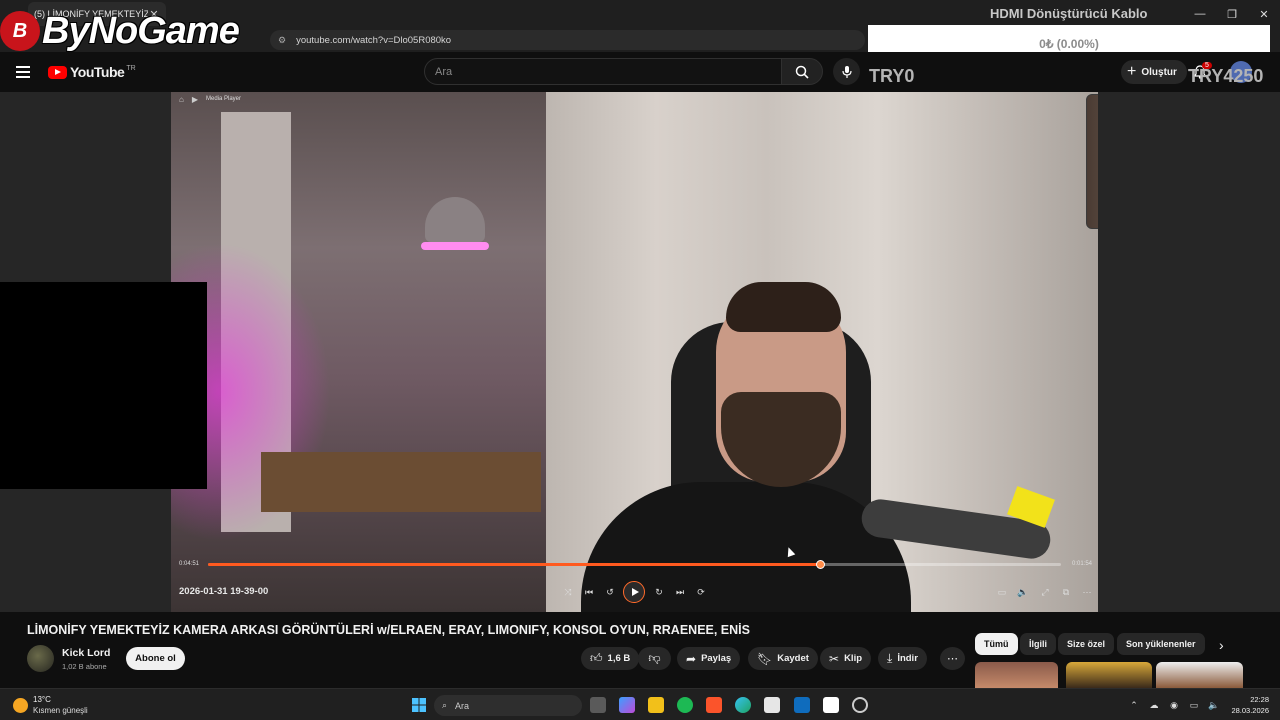 This screenshot has height=720, width=1280. Describe the element at coordinates (603, 71) in the screenshot. I see `search-input: Ara` at that location.